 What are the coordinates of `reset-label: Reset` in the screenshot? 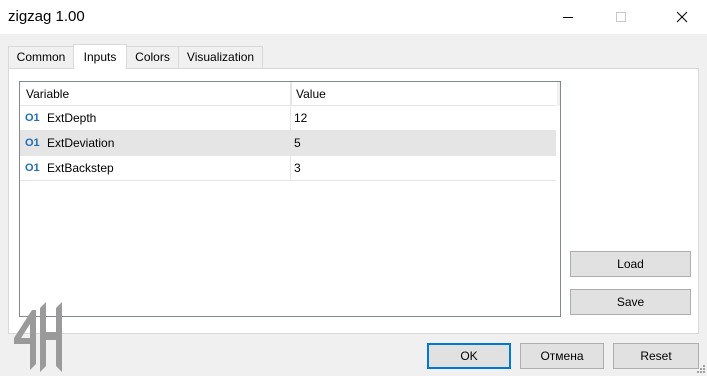 It's located at (656, 356).